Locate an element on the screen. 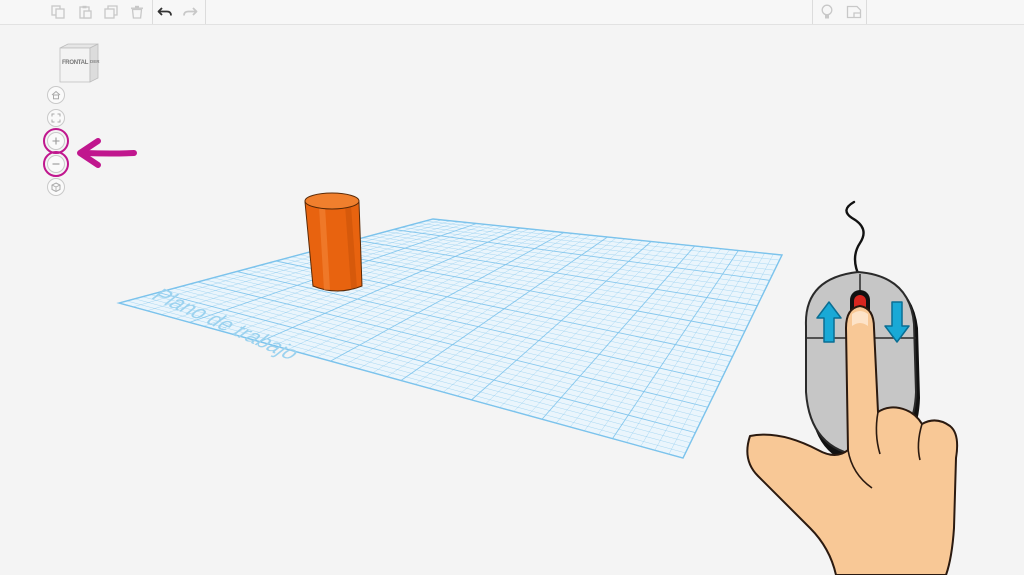  mouse-cable is located at coordinates (855, 240).